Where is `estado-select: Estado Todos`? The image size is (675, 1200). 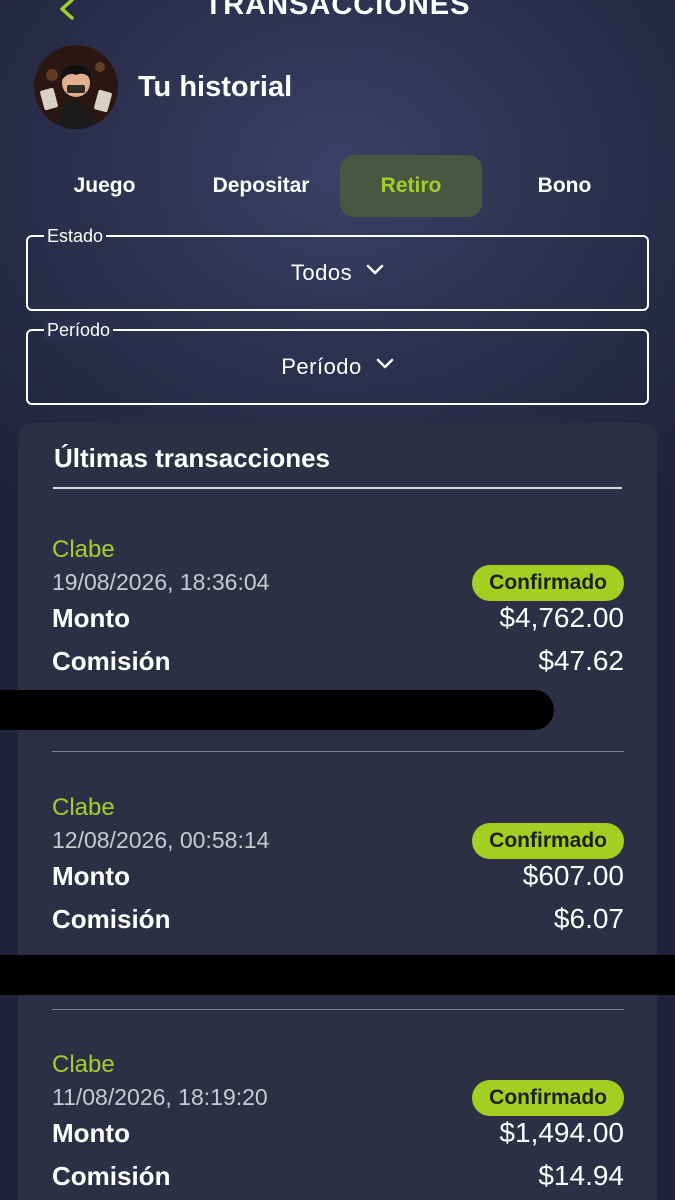 estado-select: Estado Todos is located at coordinates (337, 268).